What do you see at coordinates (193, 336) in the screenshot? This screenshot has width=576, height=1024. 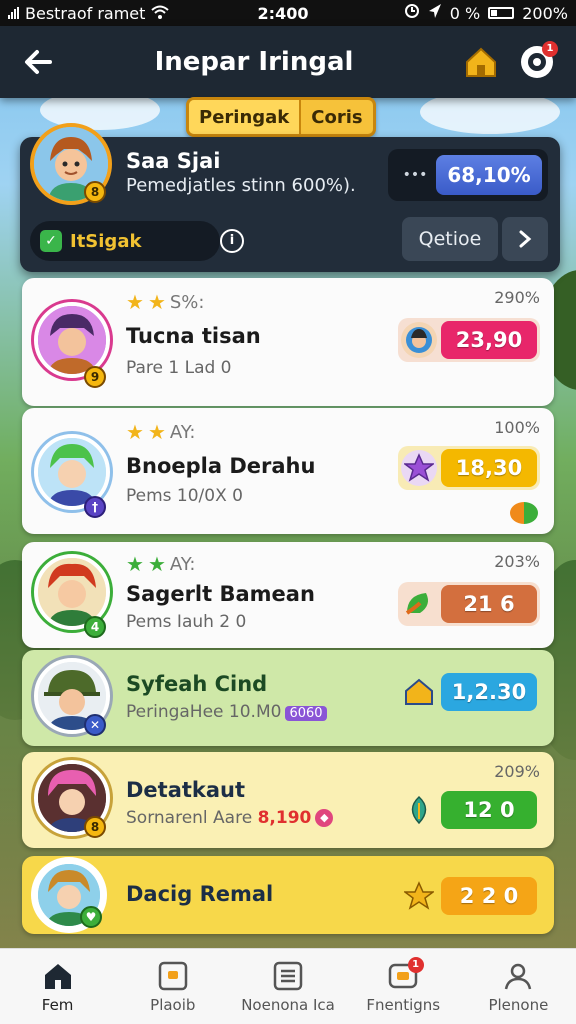 I see `entry-name: Tucna tisan` at bounding box center [193, 336].